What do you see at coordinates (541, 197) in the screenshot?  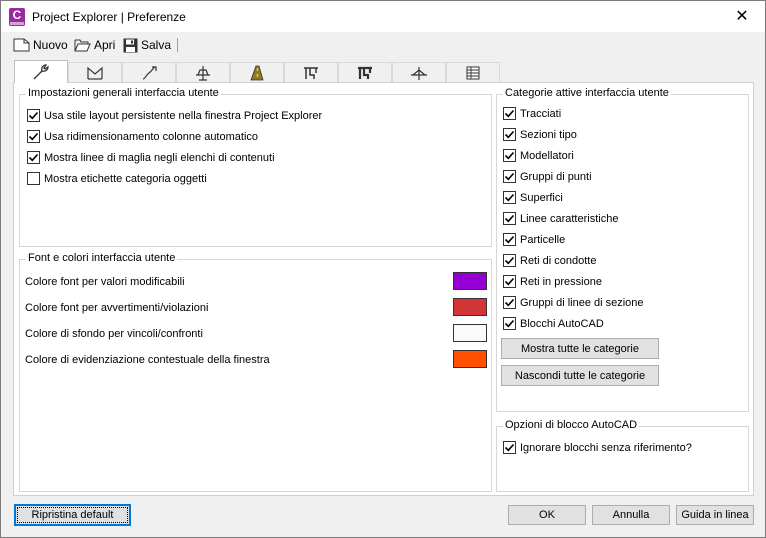 I see `category-label: Superfici` at bounding box center [541, 197].